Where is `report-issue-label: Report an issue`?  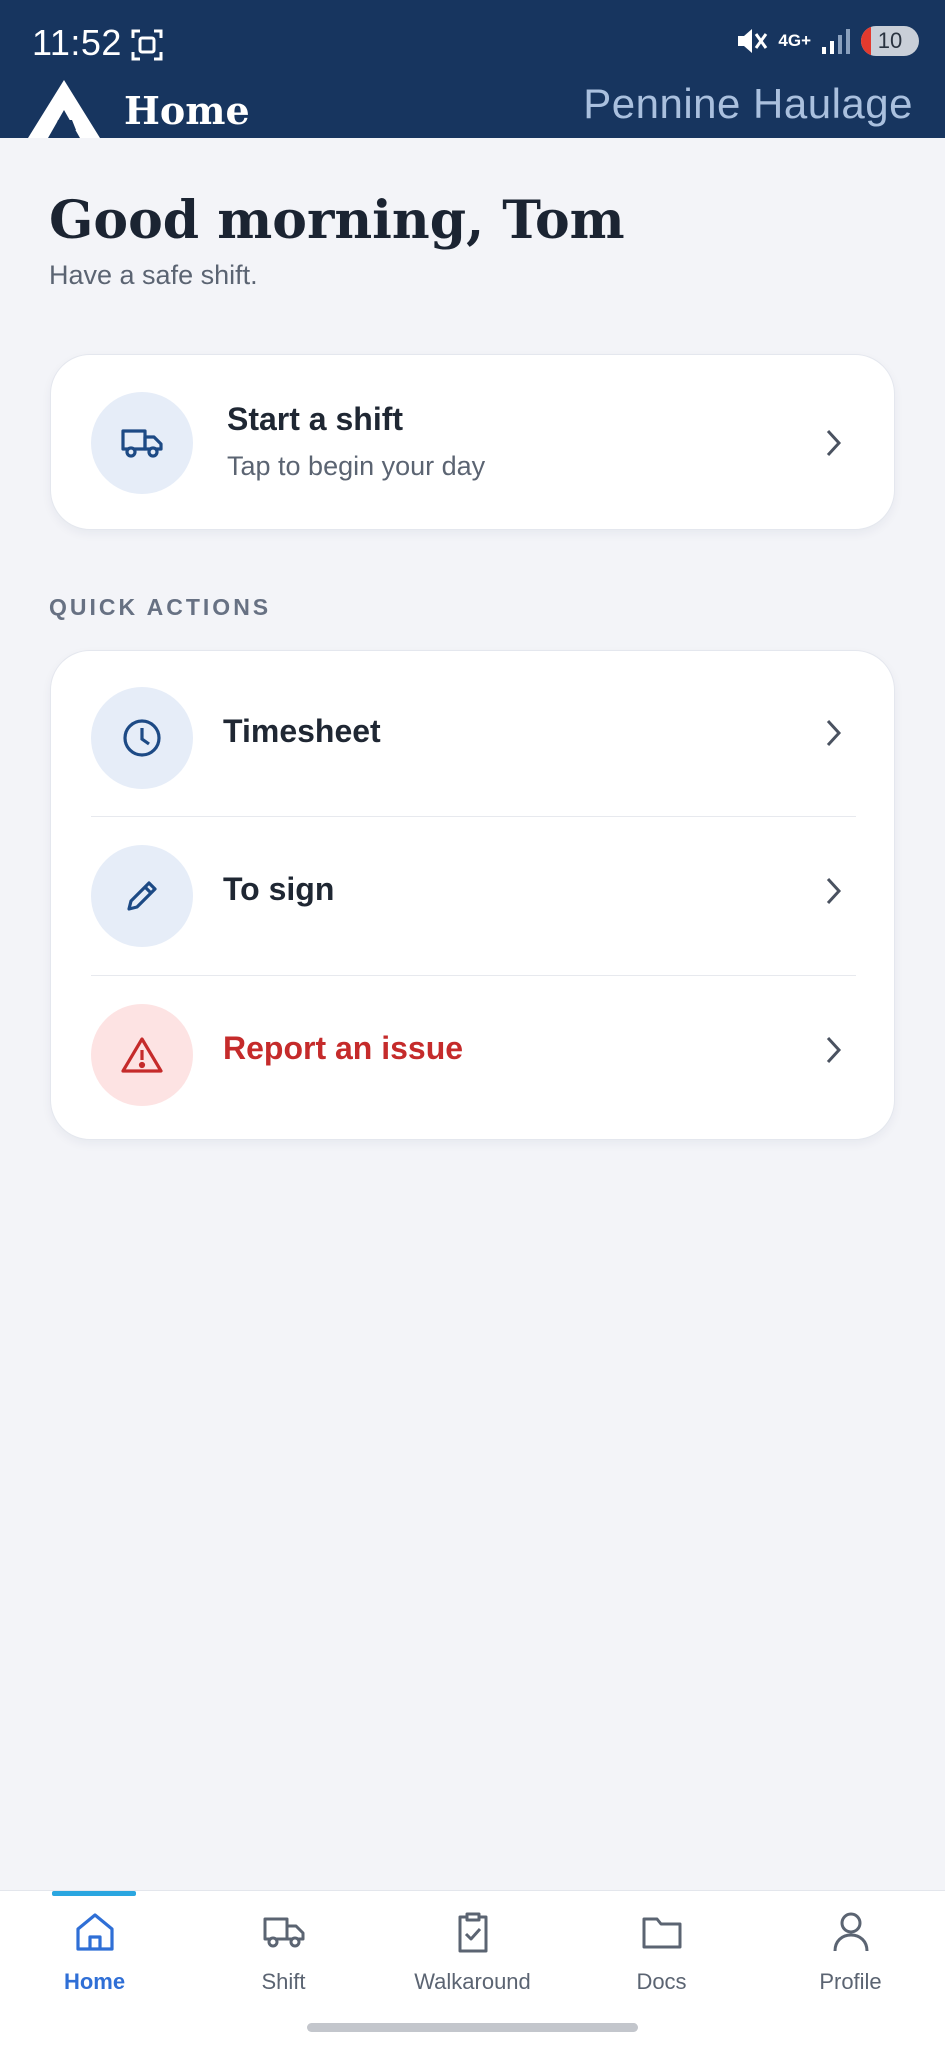 report-issue-label: Report an issue is located at coordinates (343, 1048).